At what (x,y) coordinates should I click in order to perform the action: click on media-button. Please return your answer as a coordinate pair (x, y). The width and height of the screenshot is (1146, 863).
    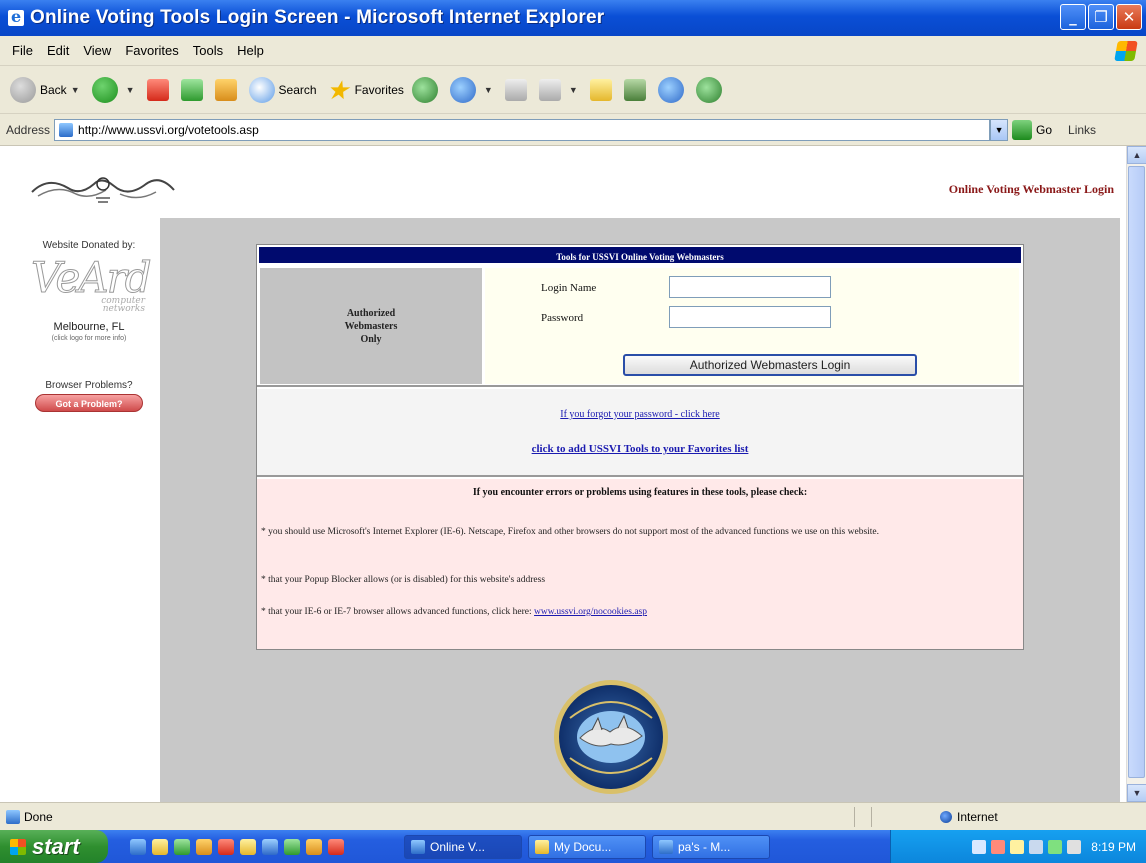
    Looking at the image, I should click on (426, 89).